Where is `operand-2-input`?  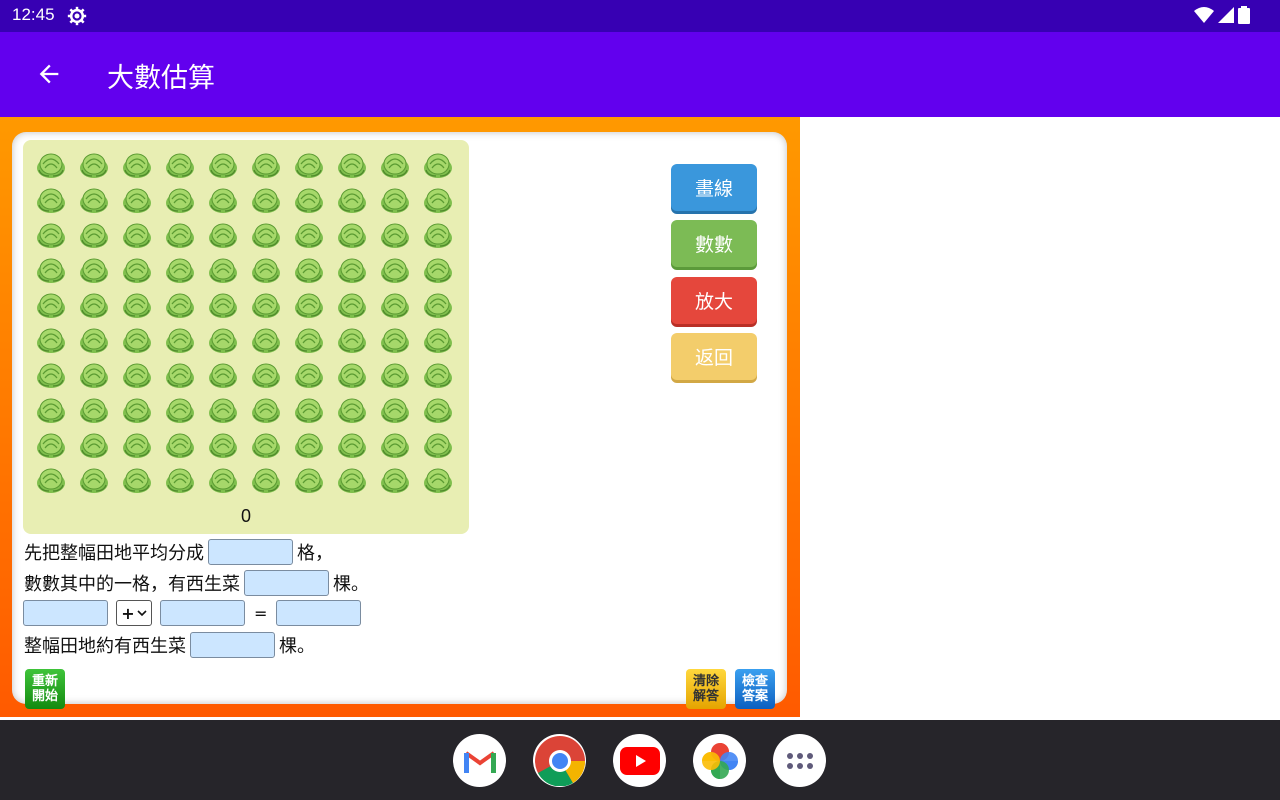
operand-2-input is located at coordinates (202, 613).